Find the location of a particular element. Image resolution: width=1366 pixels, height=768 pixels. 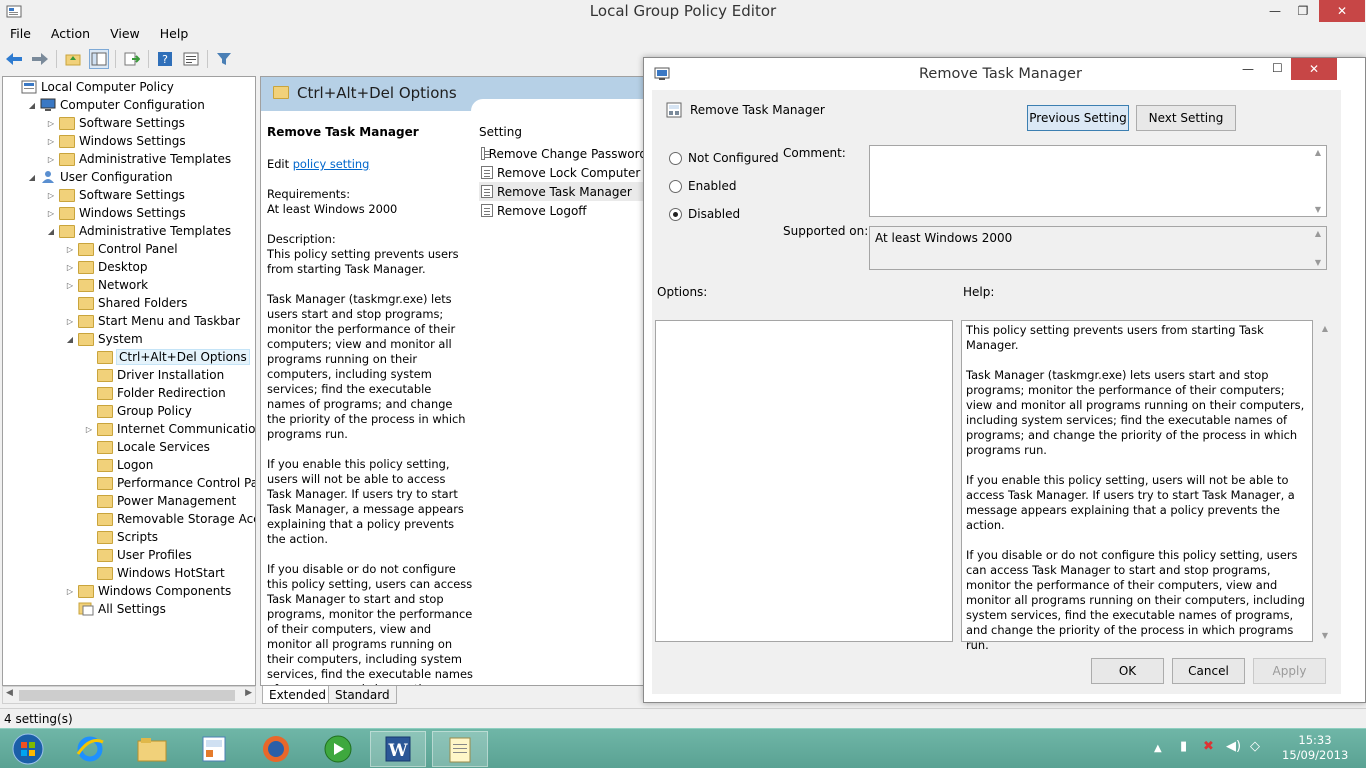

setting-column-header: Setting is located at coordinates (500, 132).